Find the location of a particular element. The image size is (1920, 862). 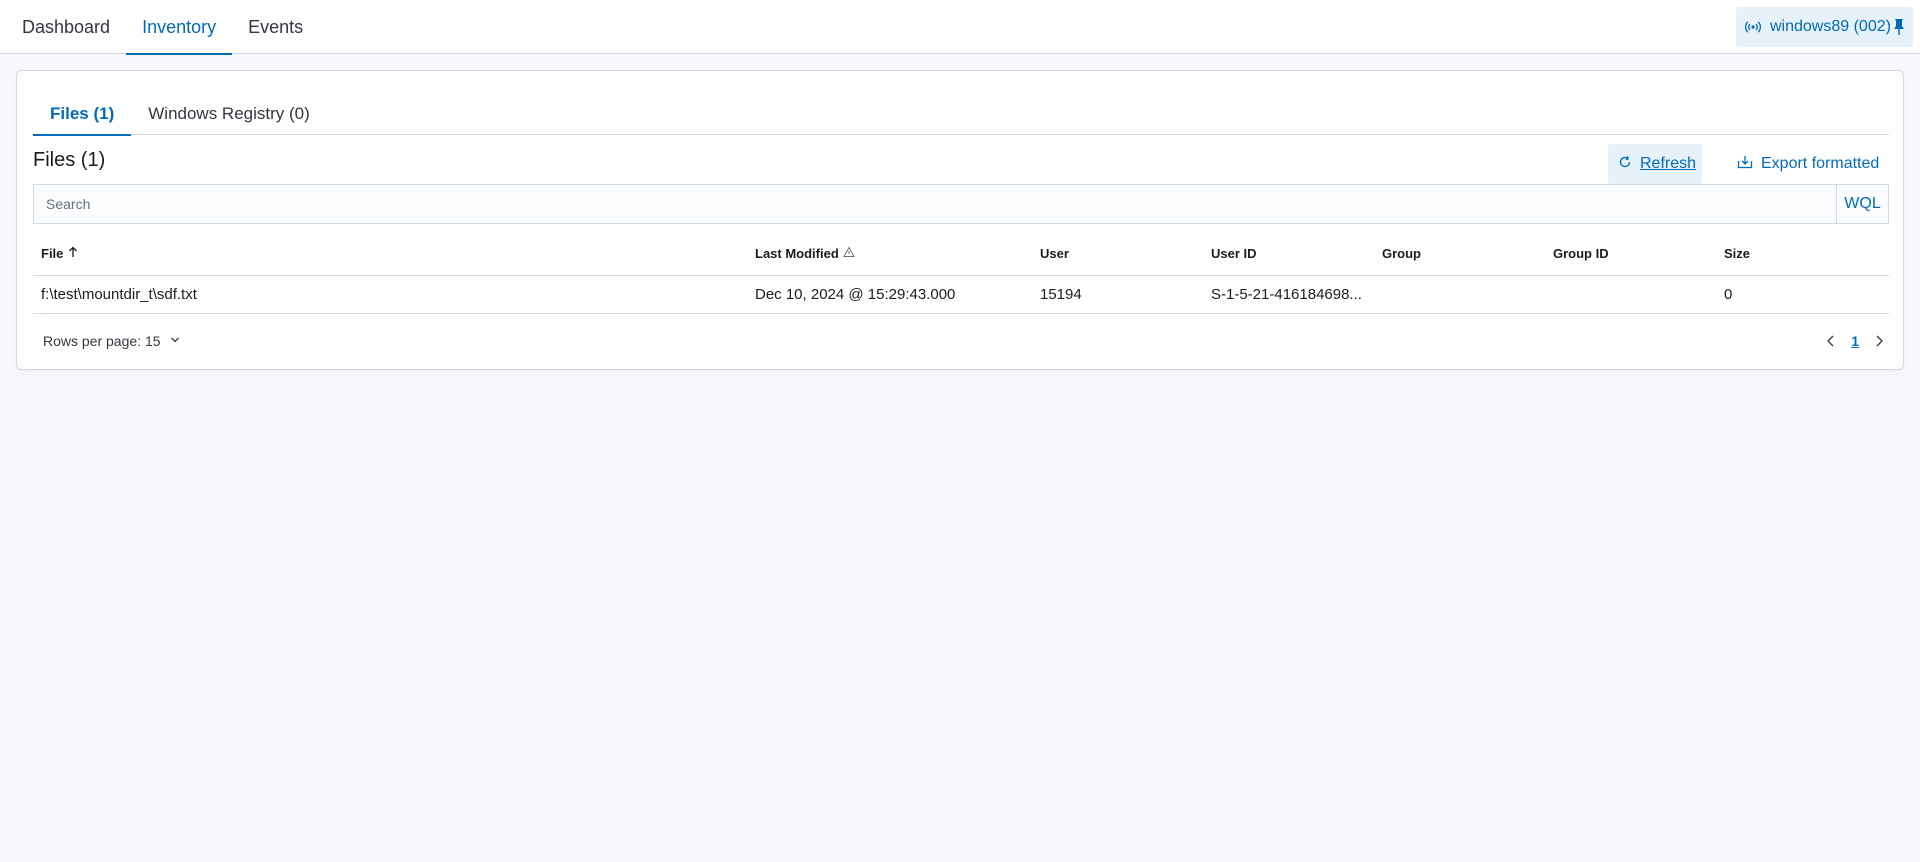

chevron-left-icon is located at coordinates (1830, 341).